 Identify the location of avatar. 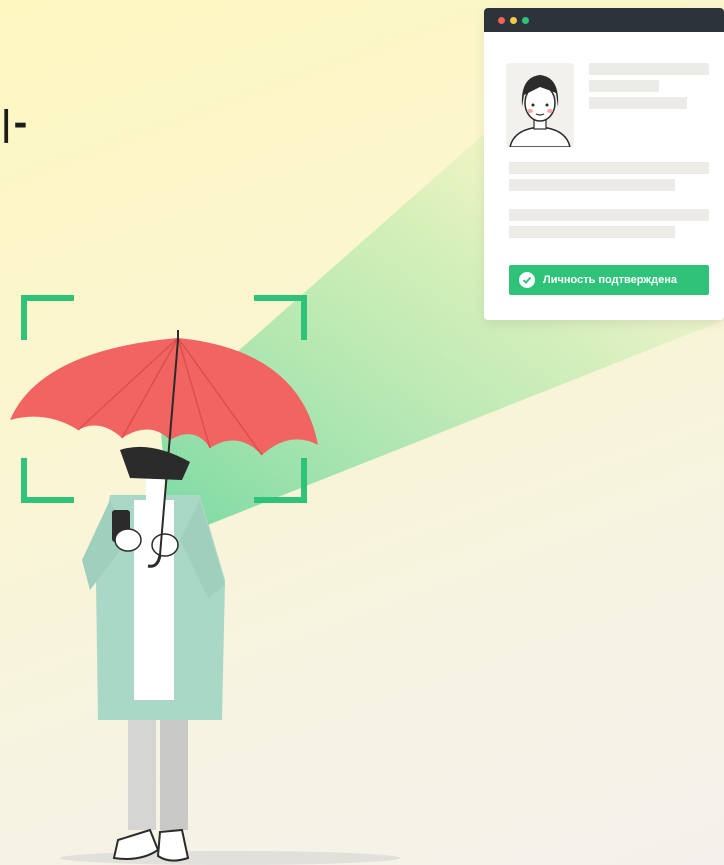
(540, 105).